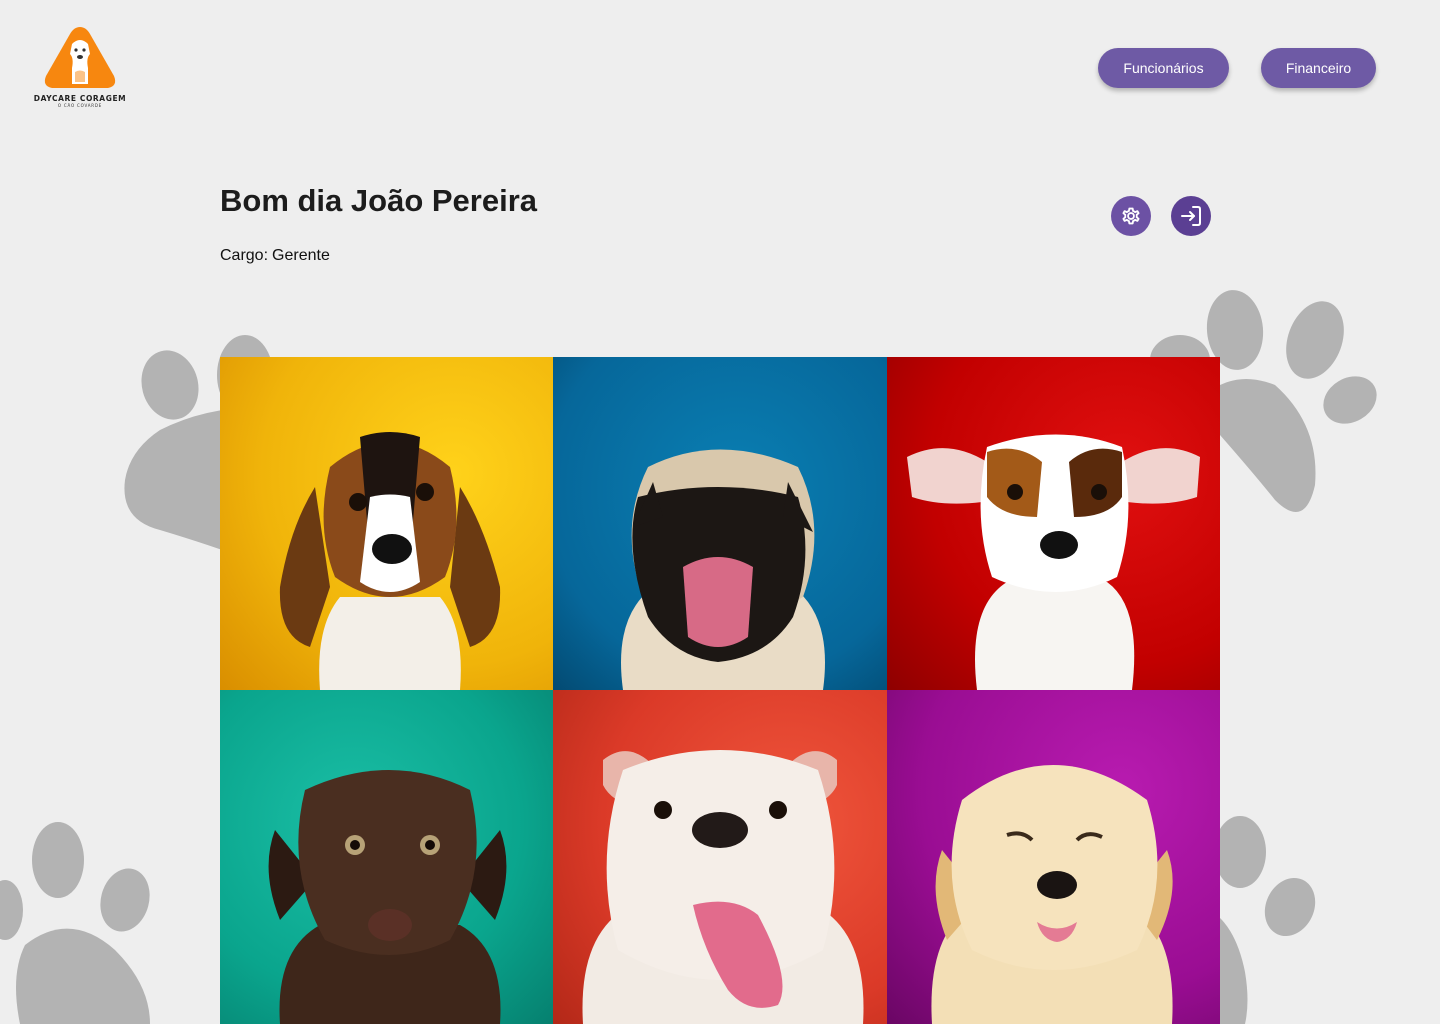 Image resolution: width=1440 pixels, height=1024 pixels. Describe the element at coordinates (80, 57) in the screenshot. I see `logo-dog-icon` at that location.